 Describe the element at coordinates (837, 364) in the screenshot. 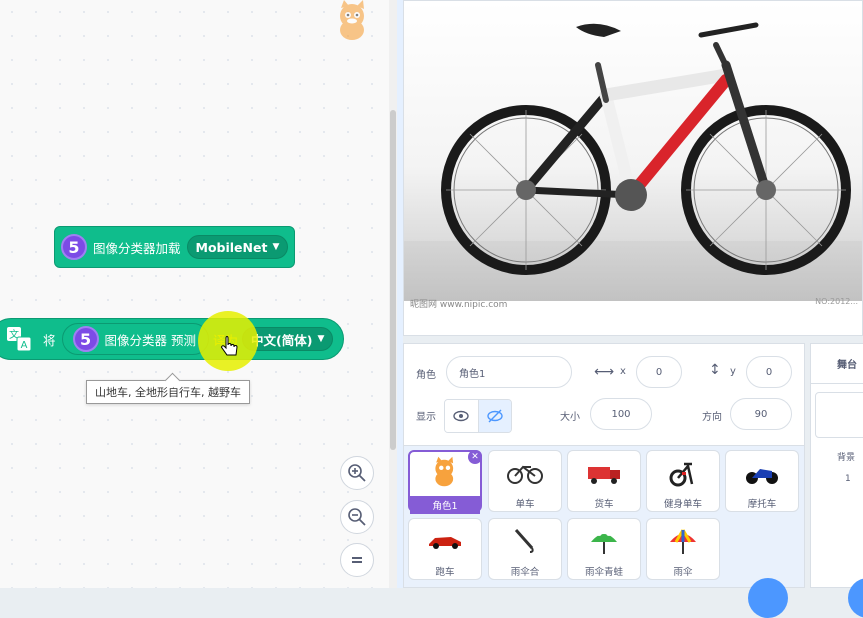

I see `stage-header: 舞台` at that location.